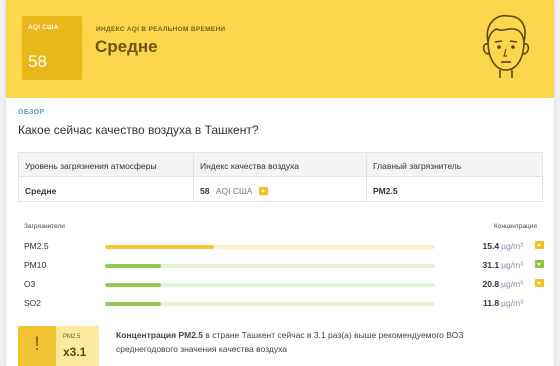 This screenshot has height=366, width=560. I want to click on aqi-badge-value: 58, so click(37, 61).